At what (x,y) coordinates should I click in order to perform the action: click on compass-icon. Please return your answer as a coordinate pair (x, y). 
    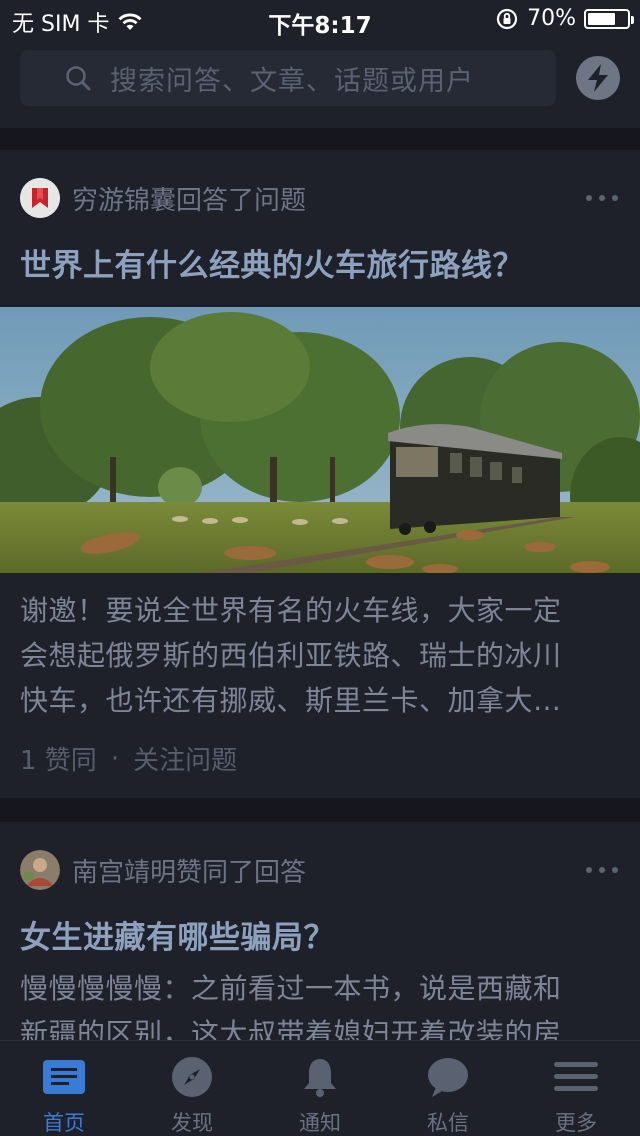
    Looking at the image, I should click on (192, 1077).